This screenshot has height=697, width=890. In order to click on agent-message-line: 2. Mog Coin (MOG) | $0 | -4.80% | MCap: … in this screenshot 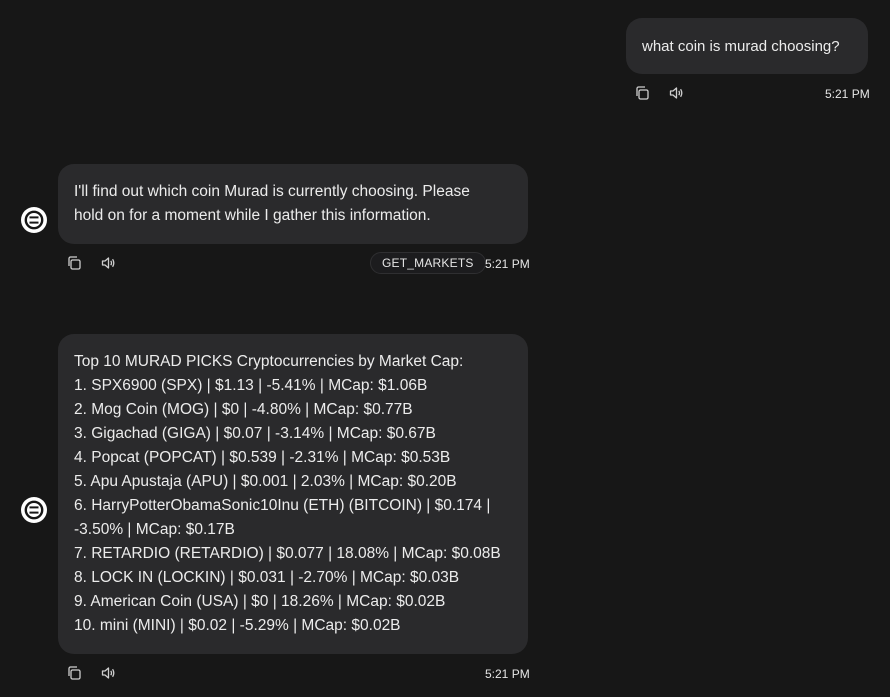, I will do `click(243, 409)`.